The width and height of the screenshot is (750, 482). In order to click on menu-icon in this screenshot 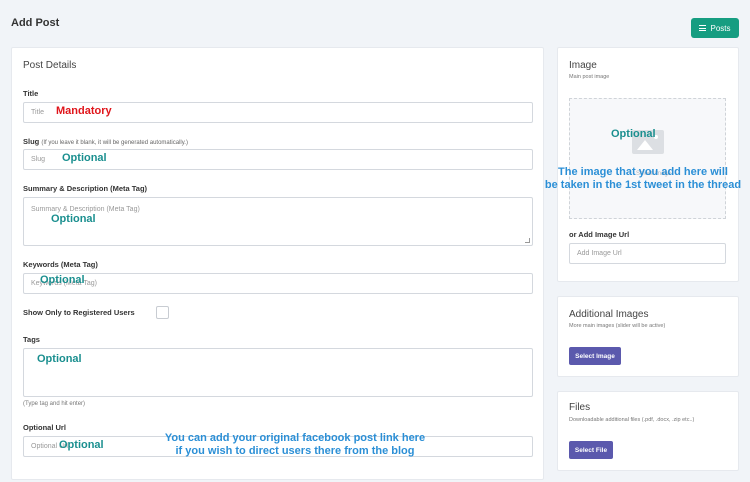, I will do `click(703, 28)`.